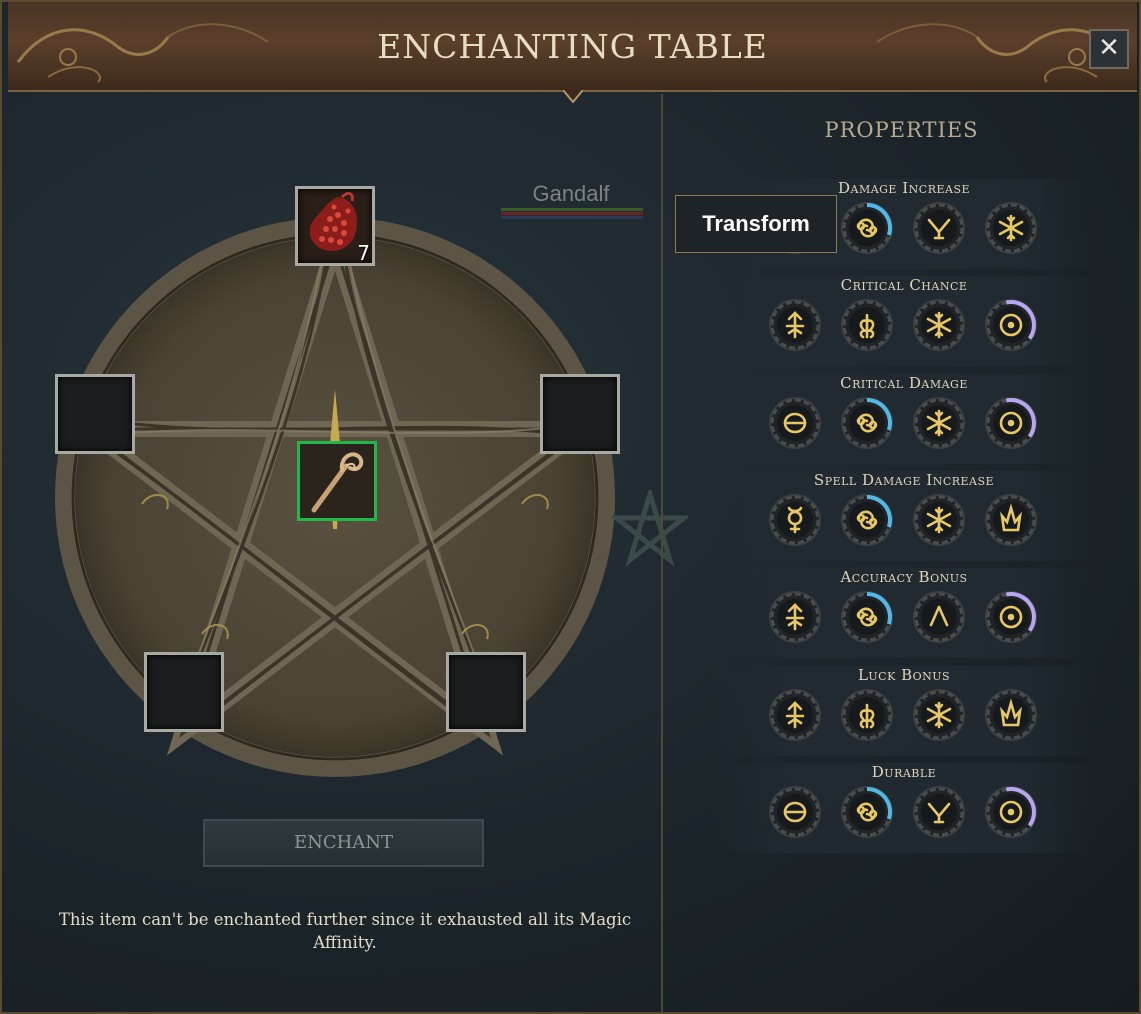 The image size is (1141, 1014). I want to click on reagent-count: 7, so click(363, 253).